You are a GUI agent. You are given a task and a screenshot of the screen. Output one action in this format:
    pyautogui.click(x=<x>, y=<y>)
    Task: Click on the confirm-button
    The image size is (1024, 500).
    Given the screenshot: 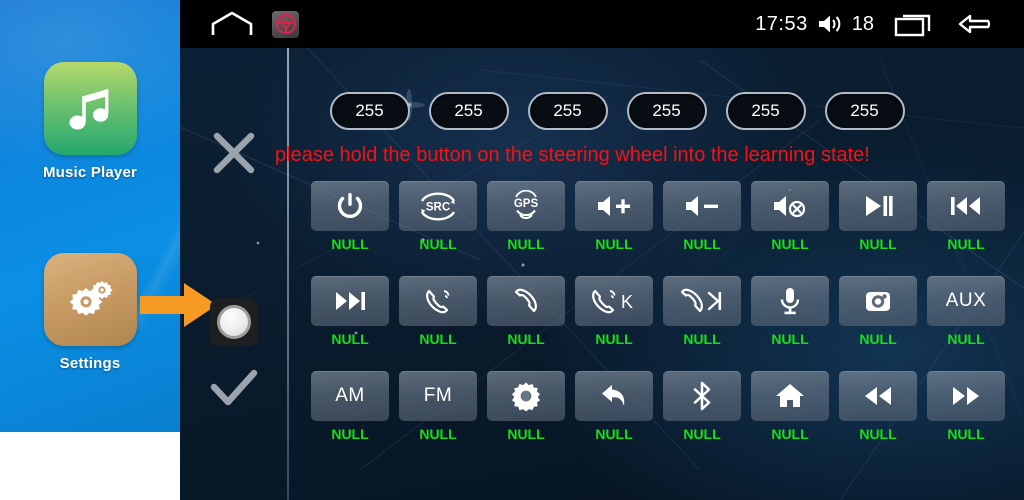 What is the action you would take?
    pyautogui.click(x=233, y=389)
    